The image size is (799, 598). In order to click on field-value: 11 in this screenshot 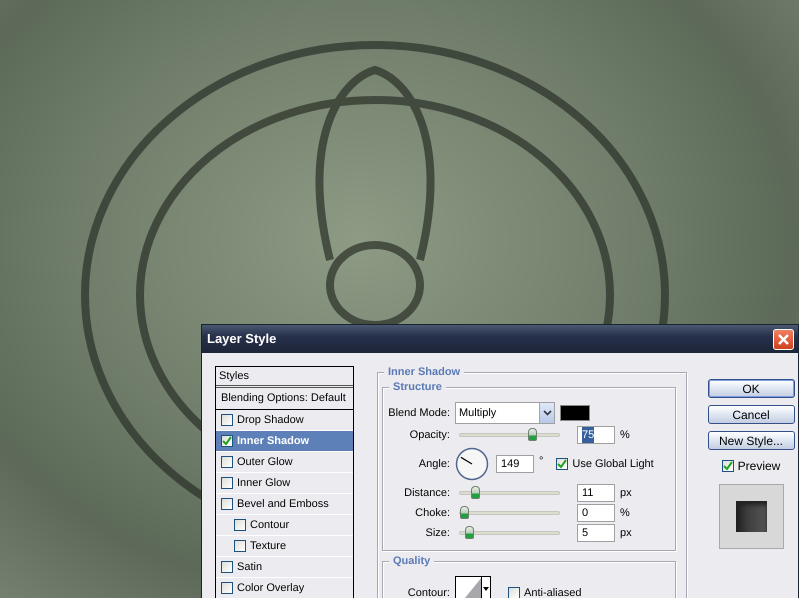, I will do `click(588, 493)`.